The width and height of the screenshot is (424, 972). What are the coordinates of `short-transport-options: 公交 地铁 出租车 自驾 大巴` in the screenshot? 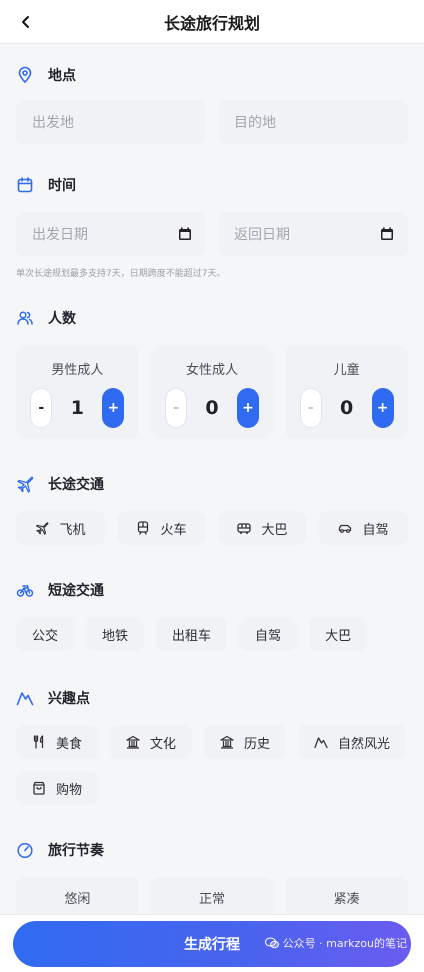 It's located at (212, 634).